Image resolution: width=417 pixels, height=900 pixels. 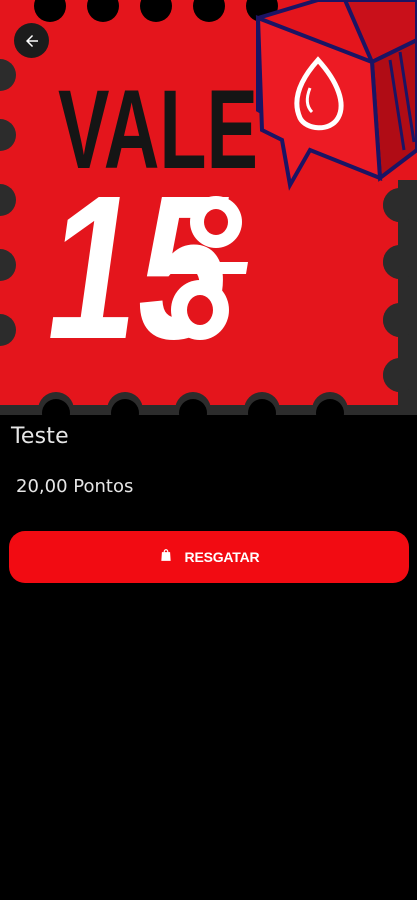 I want to click on arrow-left-icon, so click(x=31, y=40).